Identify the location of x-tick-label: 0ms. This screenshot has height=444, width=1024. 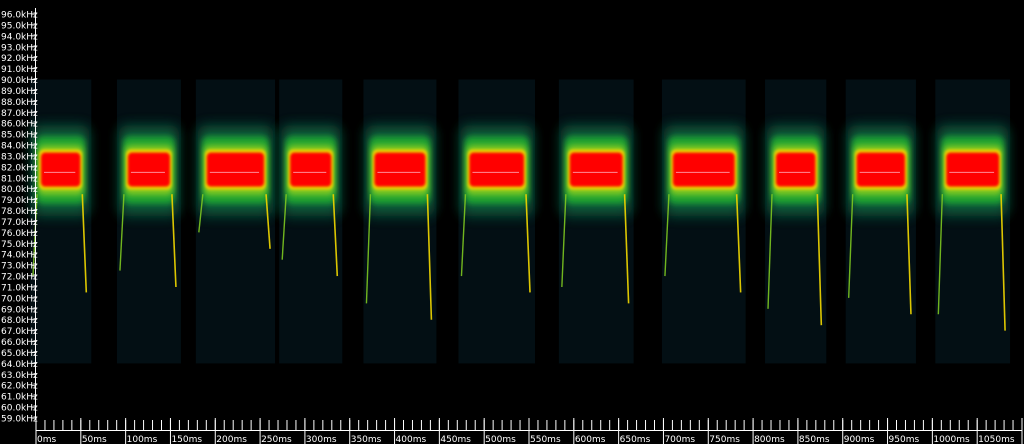
(46, 439).